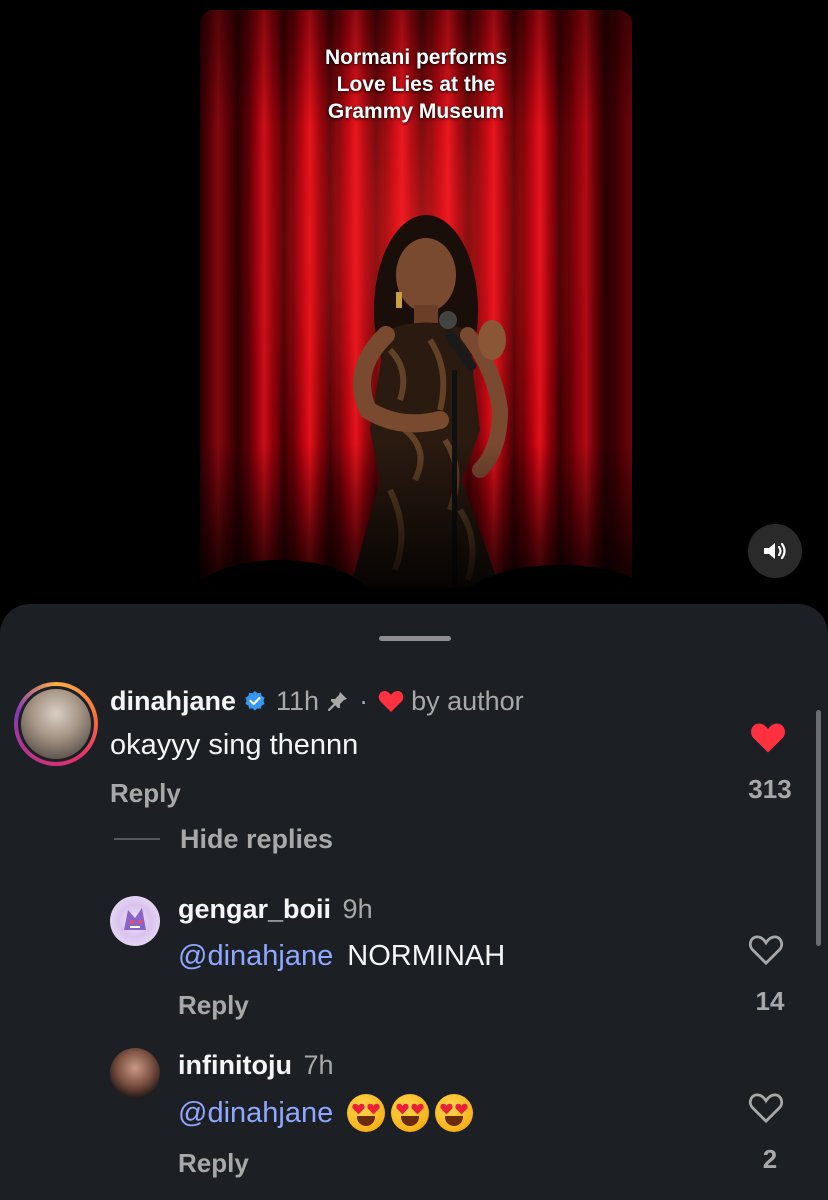  Describe the element at coordinates (770, 789) in the screenshot. I see `like-count: 313` at that location.